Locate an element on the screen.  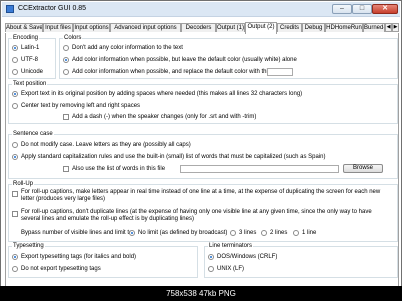
tab-scroll-buttons: ◀ ▶ is located at coordinates (392, 27).